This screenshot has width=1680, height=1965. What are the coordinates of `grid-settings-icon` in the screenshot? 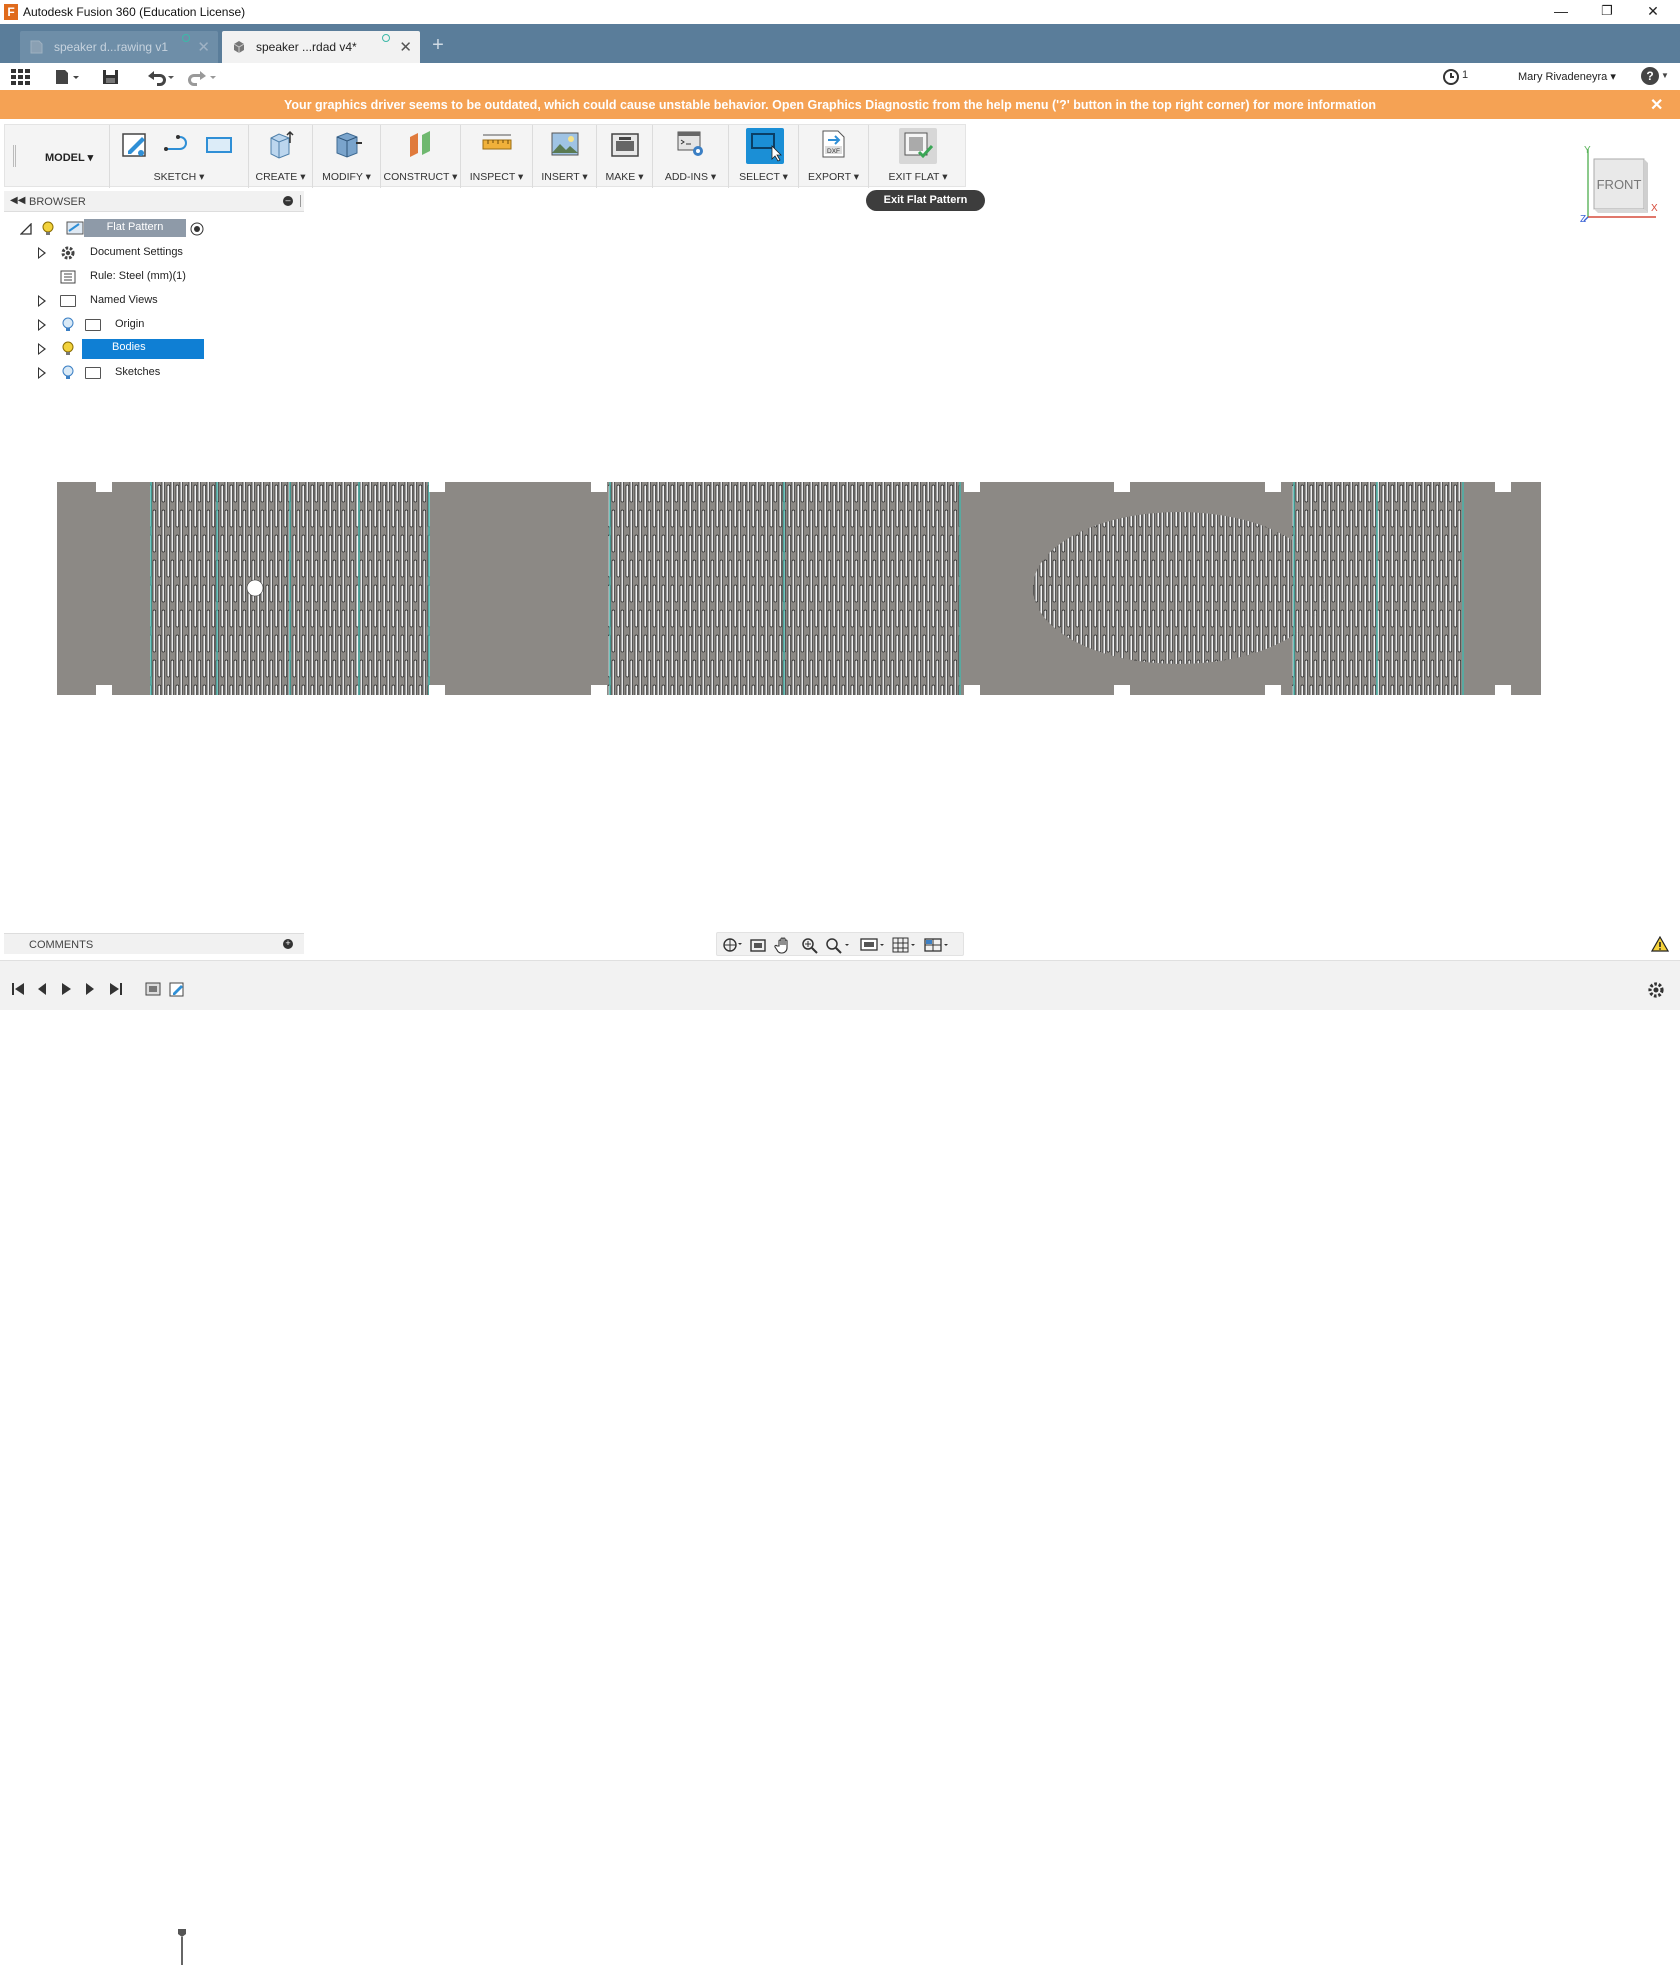 It's located at (905, 945).